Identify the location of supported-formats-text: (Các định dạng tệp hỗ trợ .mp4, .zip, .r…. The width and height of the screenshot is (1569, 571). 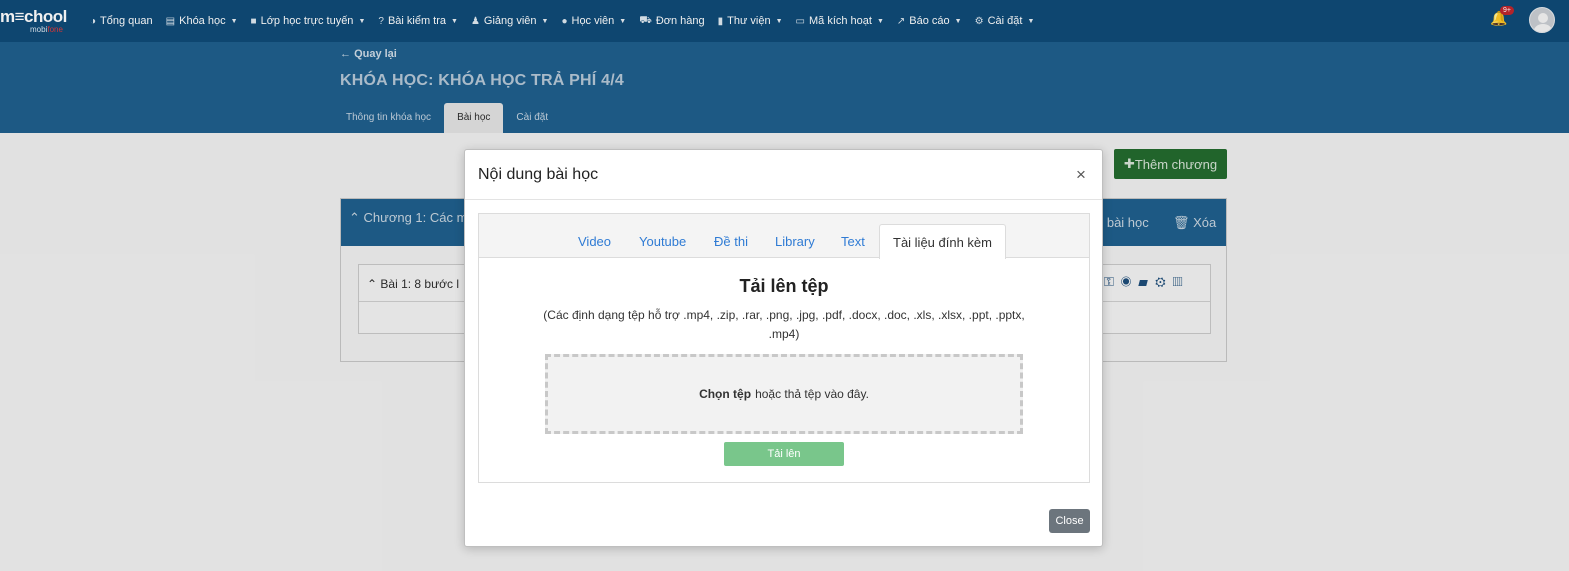
(784, 324).